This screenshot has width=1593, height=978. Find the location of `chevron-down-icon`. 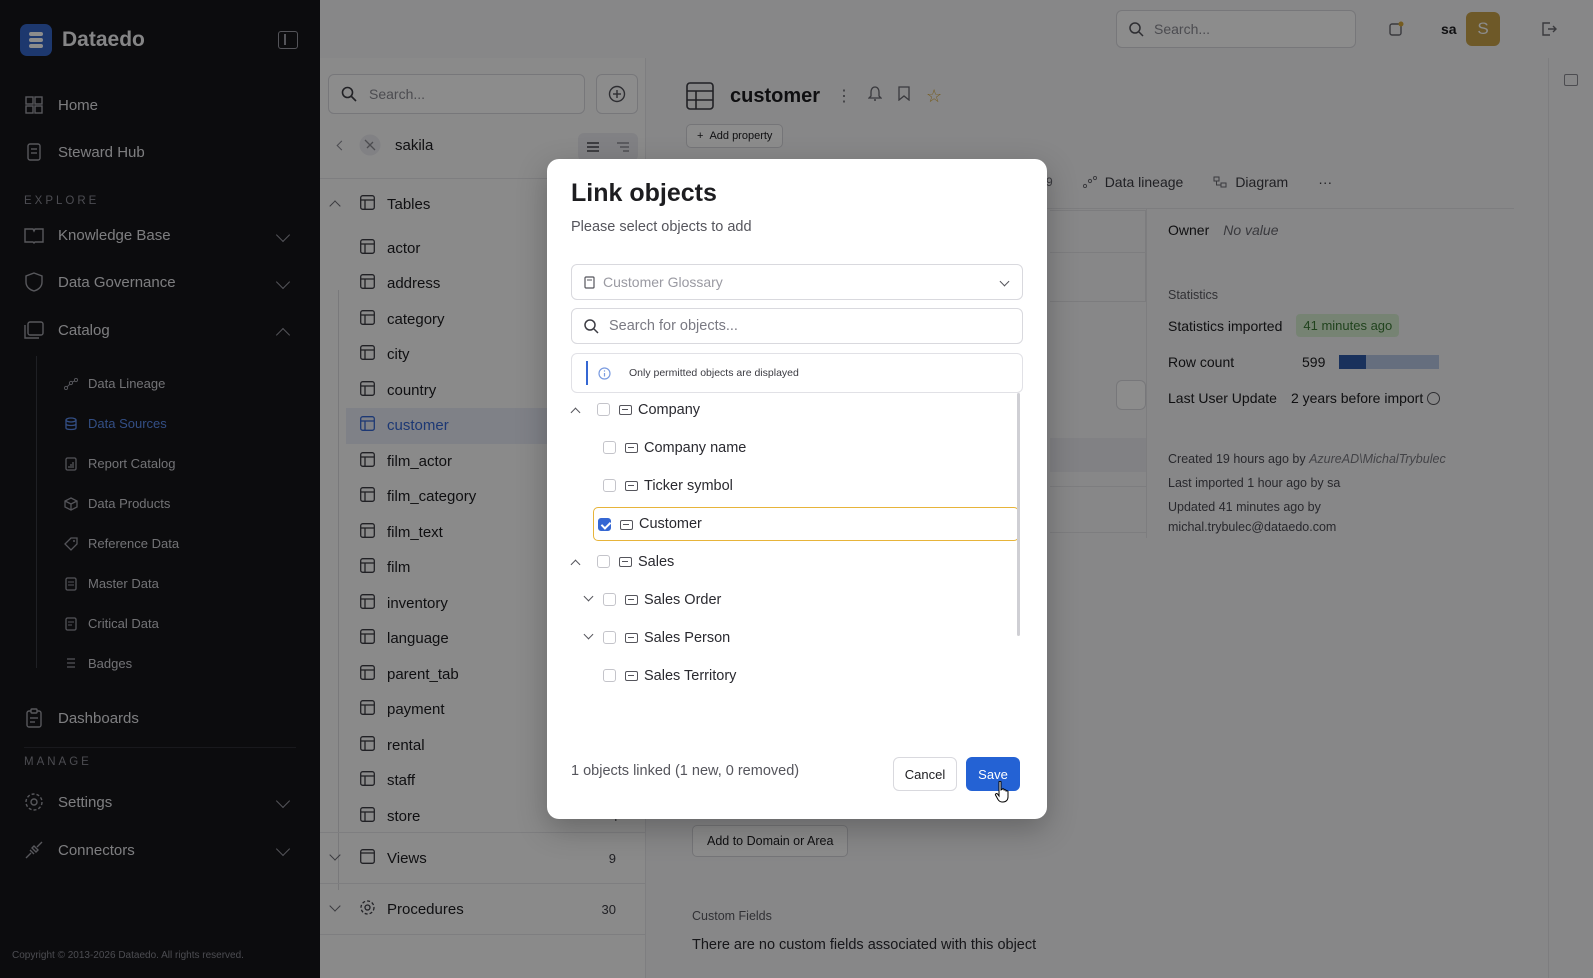

chevron-down-icon is located at coordinates (1004, 281).